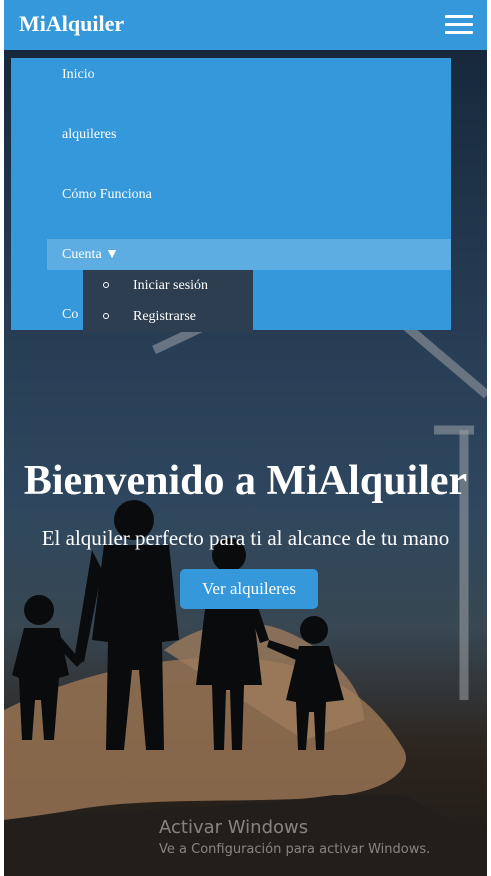 The image size is (491, 876). Describe the element at coordinates (171, 285) in the screenshot. I see `submenu-item-login-label: Iniciar sesión` at that location.